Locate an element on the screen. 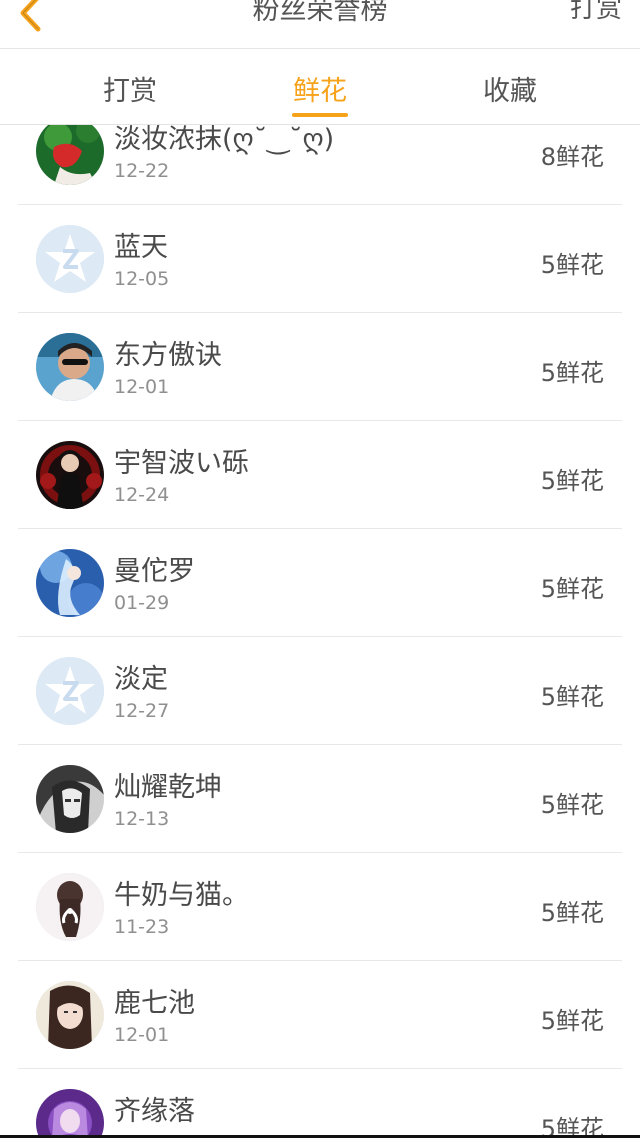 The width and height of the screenshot is (640, 1138). fan-name: 东方傲诀 is located at coordinates (168, 355).